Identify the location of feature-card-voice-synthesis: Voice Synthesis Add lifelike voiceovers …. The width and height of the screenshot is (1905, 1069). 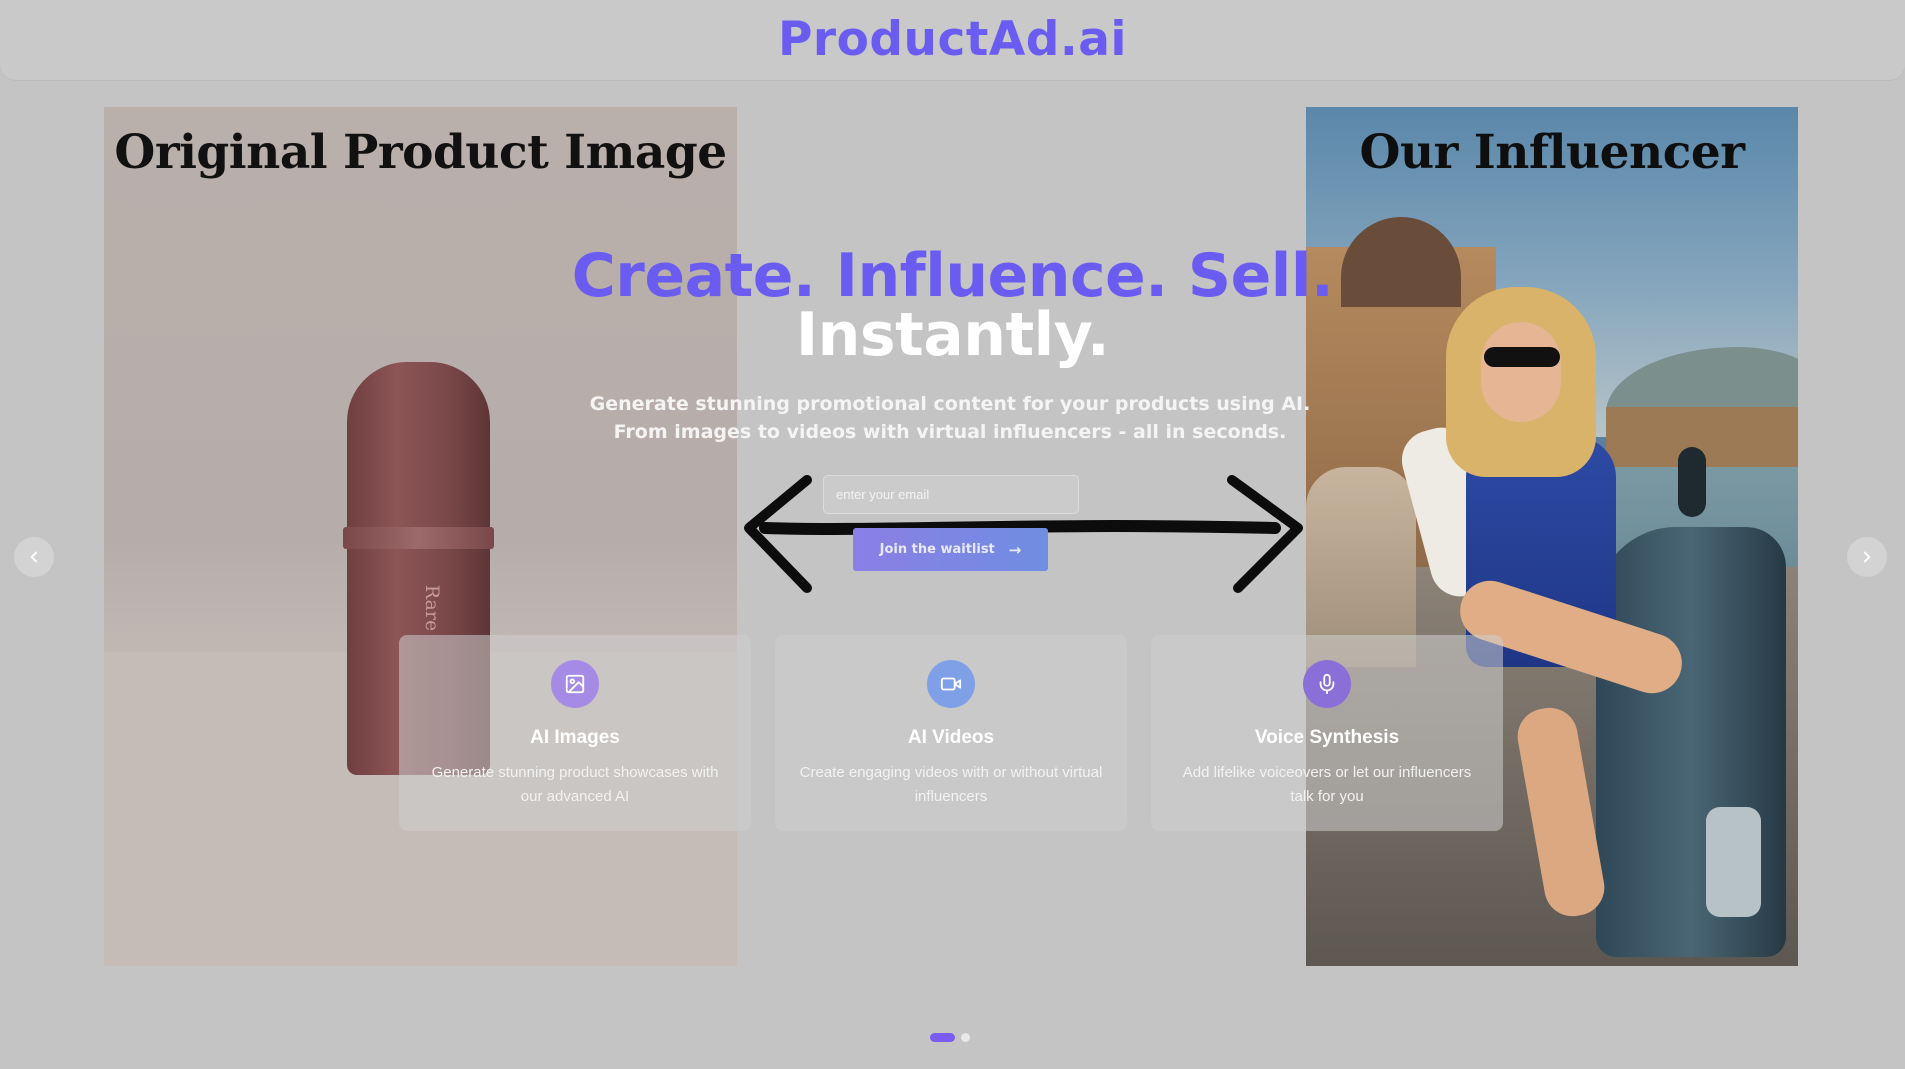
(1327, 733).